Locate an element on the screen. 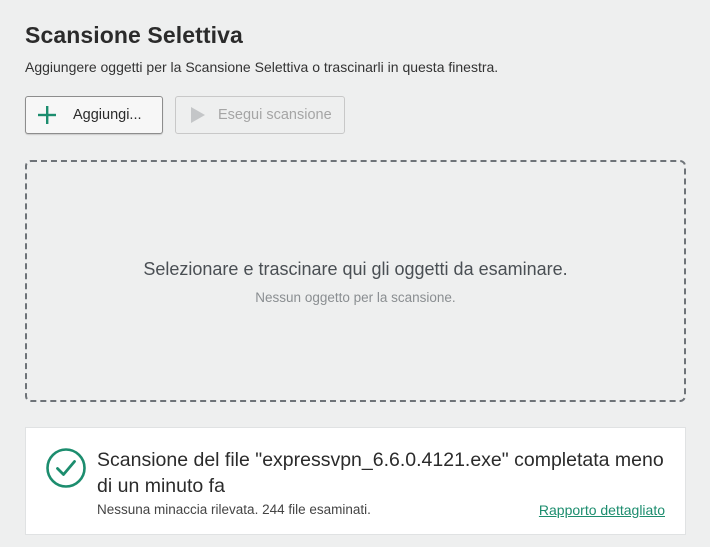  check-circle-icon is located at coordinates (66, 468).